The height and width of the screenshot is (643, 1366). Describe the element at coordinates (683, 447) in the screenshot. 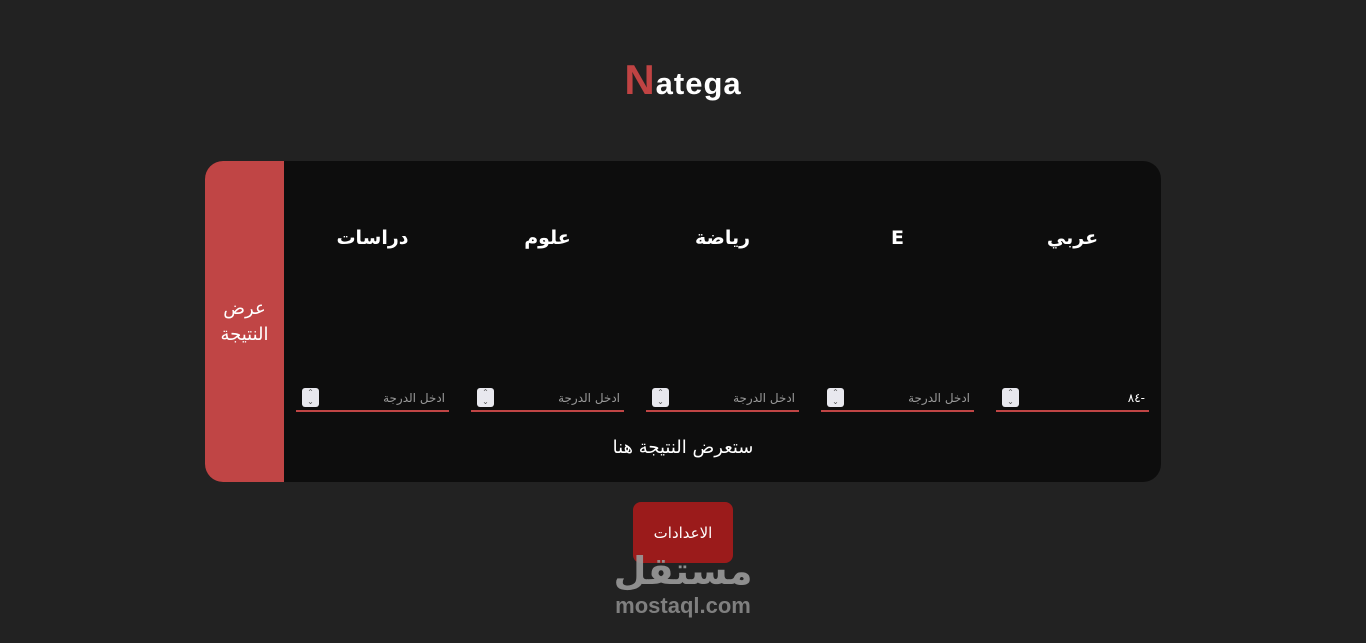

I see `result-text: ستعرض النتيجة هنا` at that location.